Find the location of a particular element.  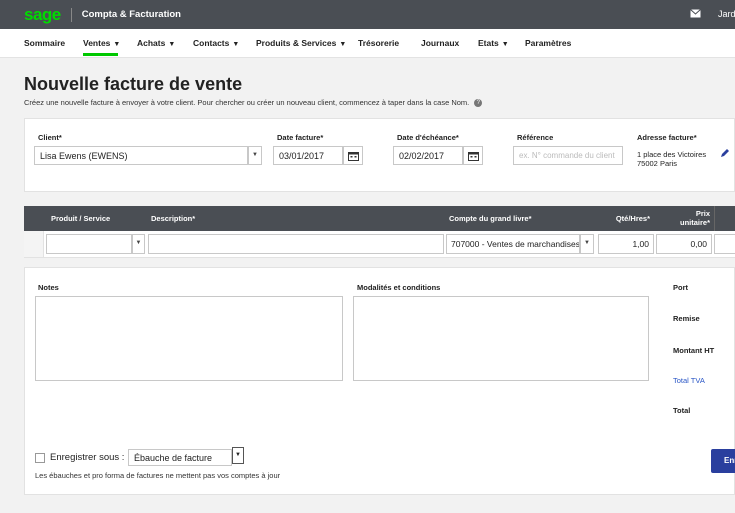

nav-label: Etats is located at coordinates (488, 43).